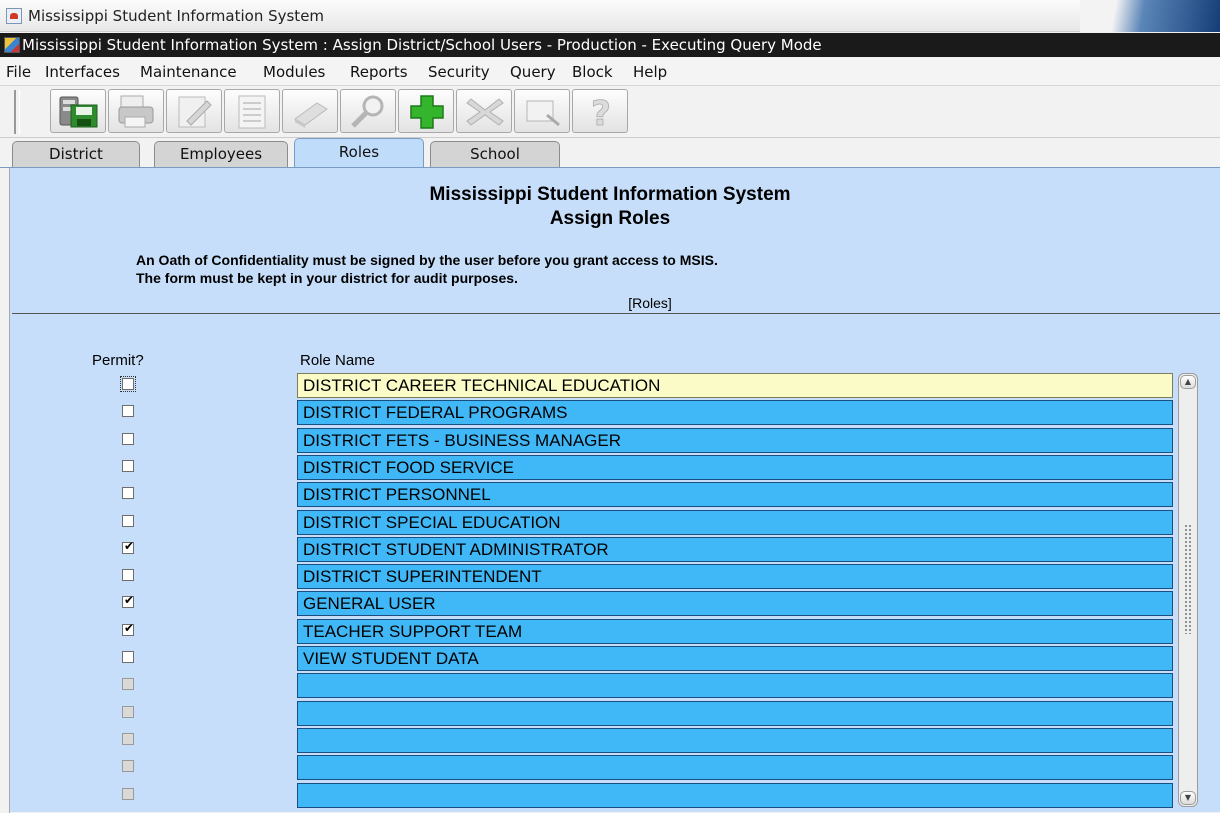  What do you see at coordinates (118, 360) in the screenshot?
I see `permit-column-header: Permit?` at bounding box center [118, 360].